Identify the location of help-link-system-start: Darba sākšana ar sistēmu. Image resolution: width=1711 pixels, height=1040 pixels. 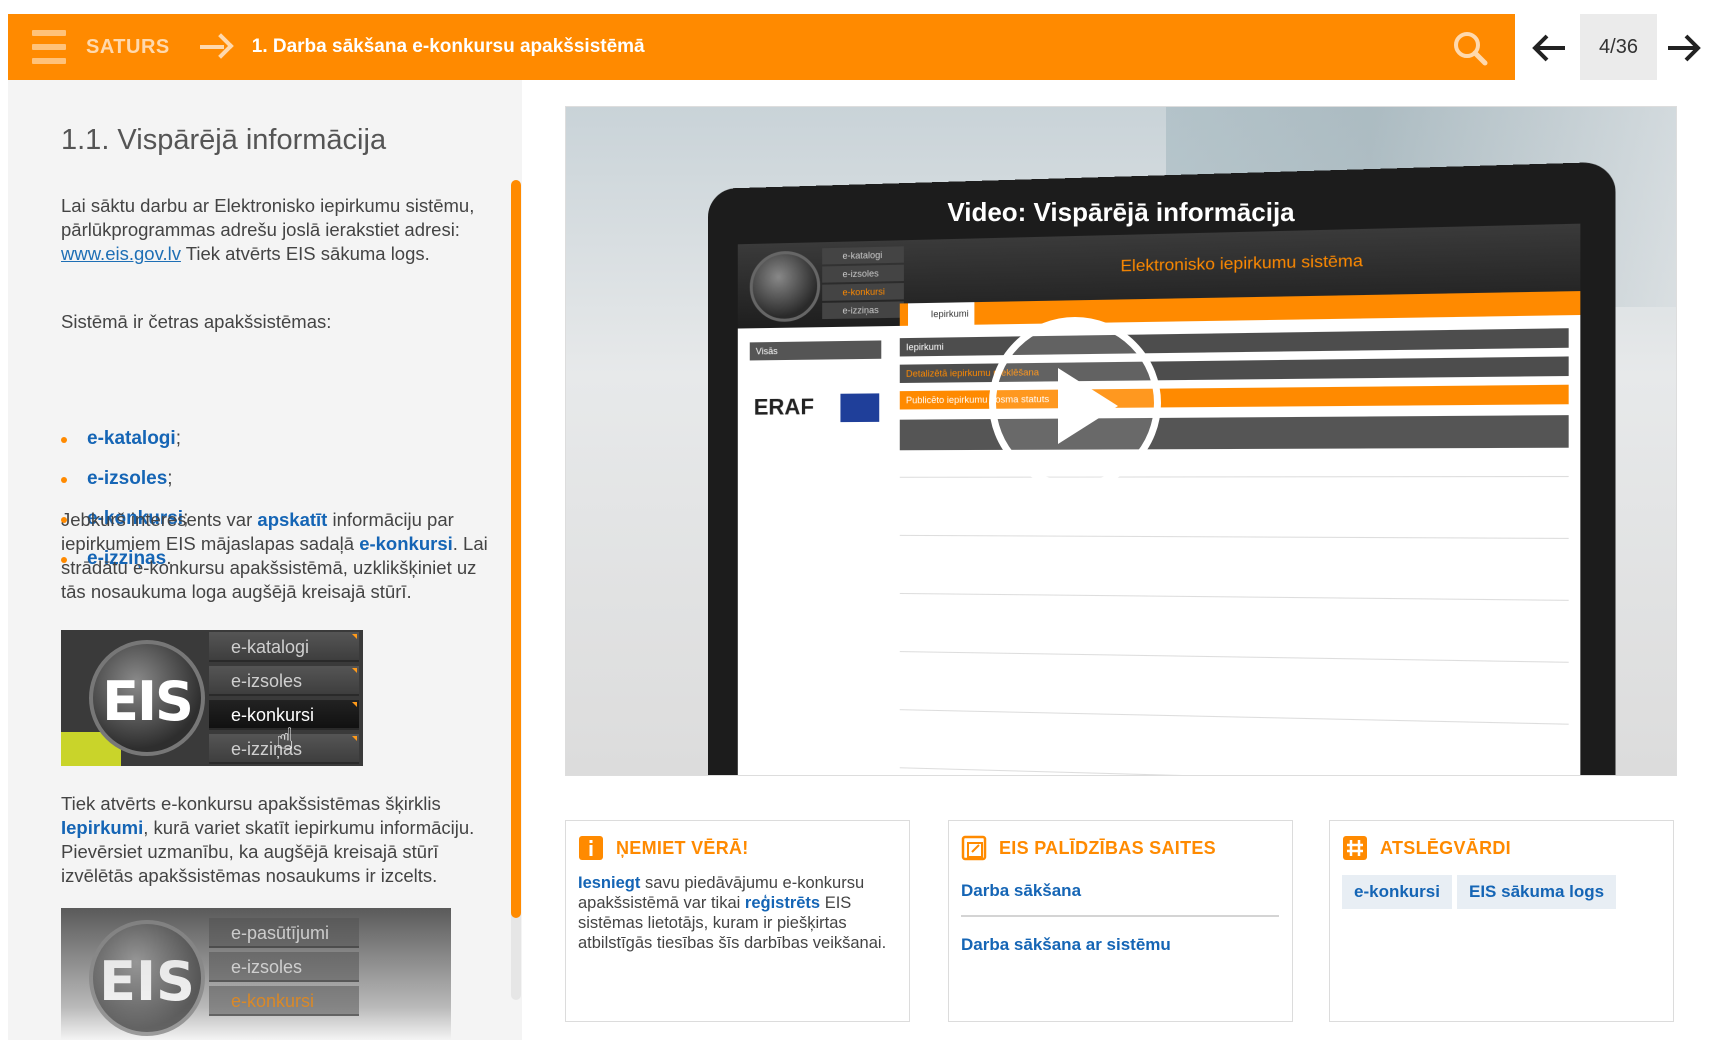
(1066, 945).